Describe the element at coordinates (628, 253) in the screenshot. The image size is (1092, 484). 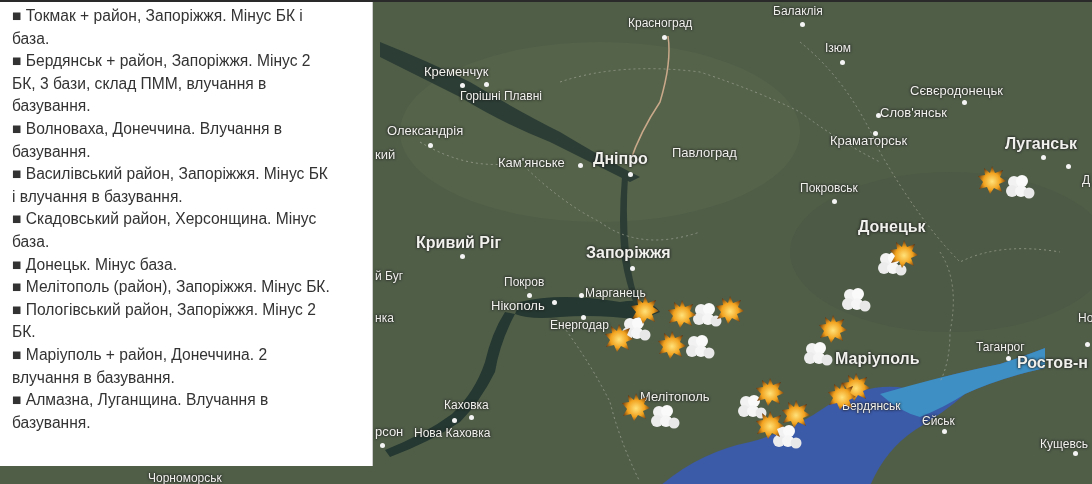
I see `city-label: Запоріжжя` at that location.